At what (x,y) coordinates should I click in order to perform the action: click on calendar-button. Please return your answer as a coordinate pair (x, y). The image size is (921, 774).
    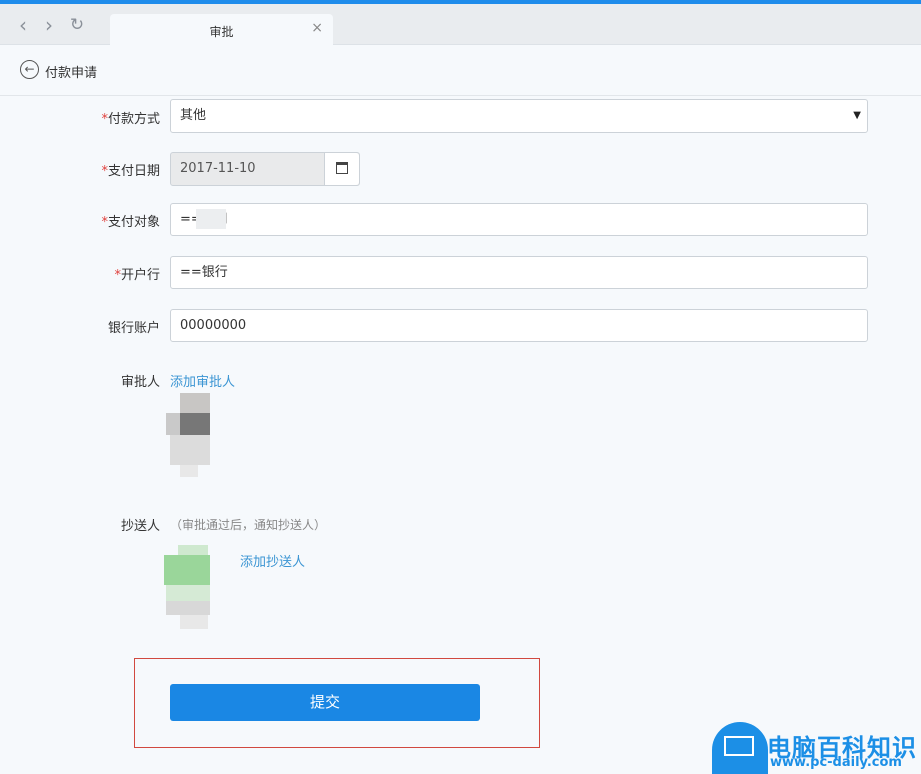
    Looking at the image, I should click on (341, 169).